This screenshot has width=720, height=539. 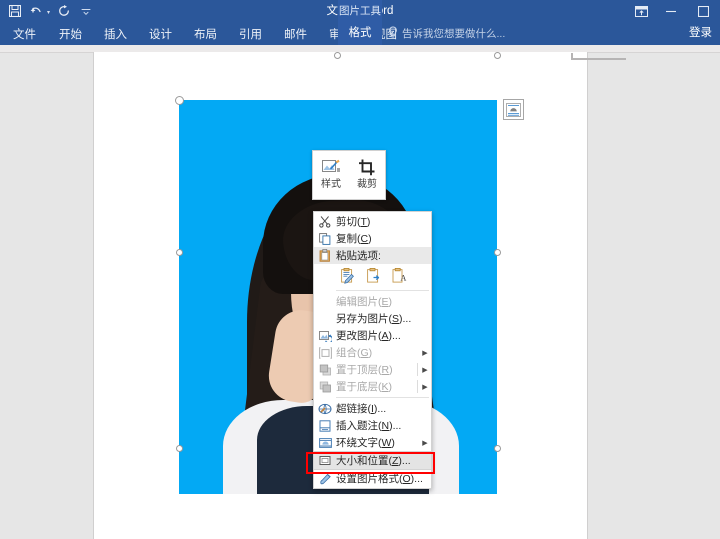 I want to click on menu-item-copy: 复制(C), so click(x=372, y=238).